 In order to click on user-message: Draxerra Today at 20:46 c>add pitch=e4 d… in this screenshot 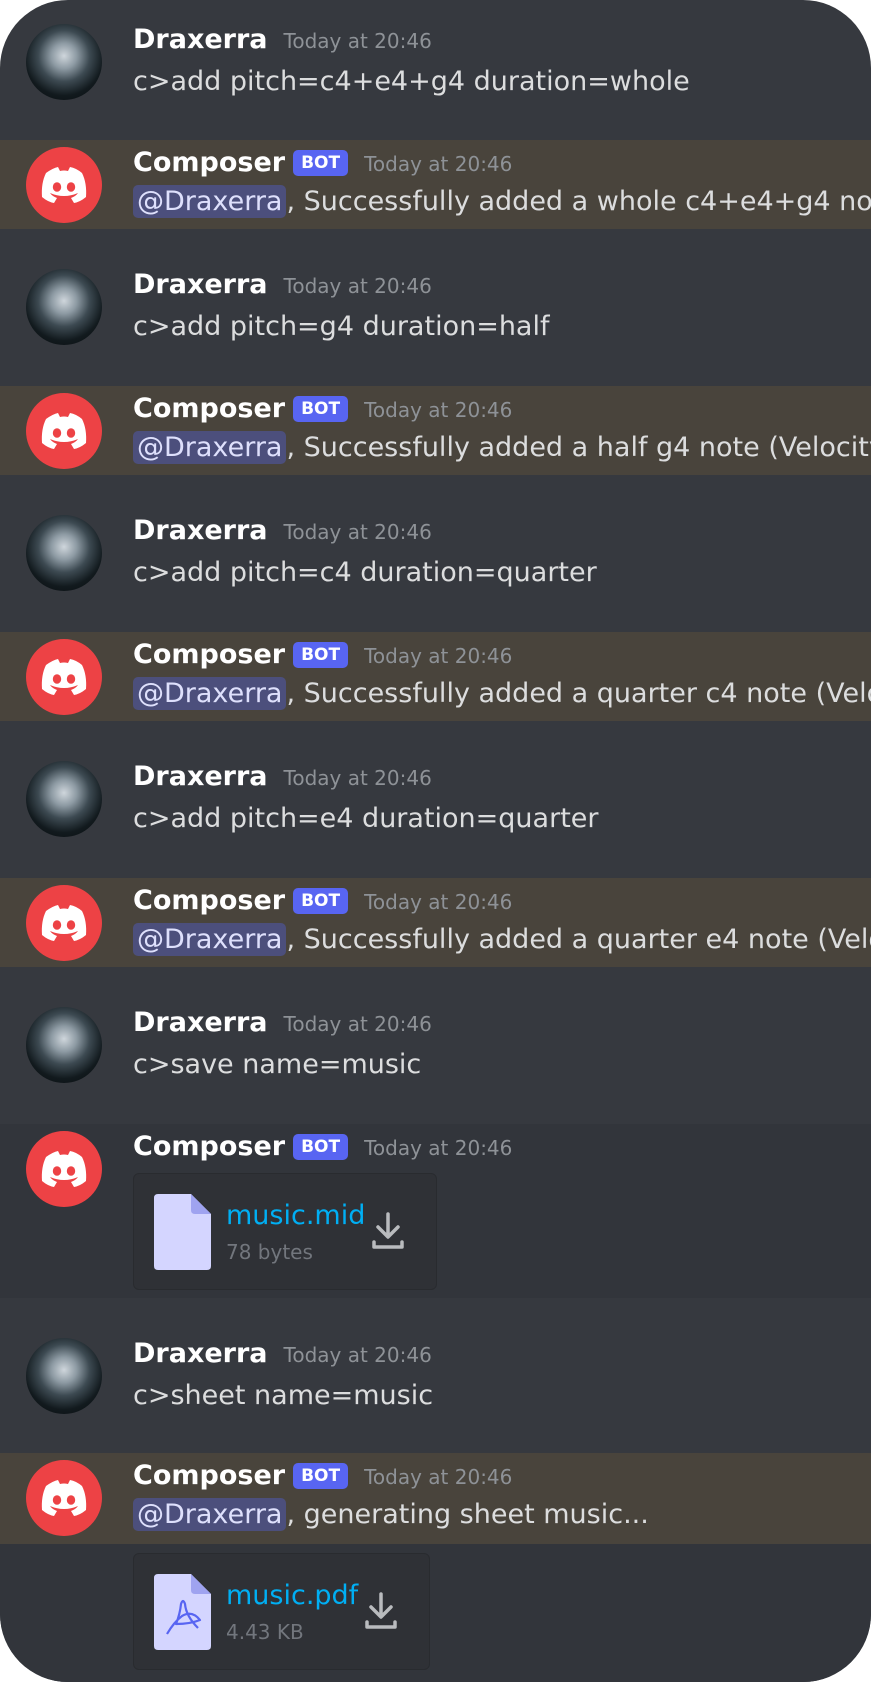, I will do `click(435, 799)`.